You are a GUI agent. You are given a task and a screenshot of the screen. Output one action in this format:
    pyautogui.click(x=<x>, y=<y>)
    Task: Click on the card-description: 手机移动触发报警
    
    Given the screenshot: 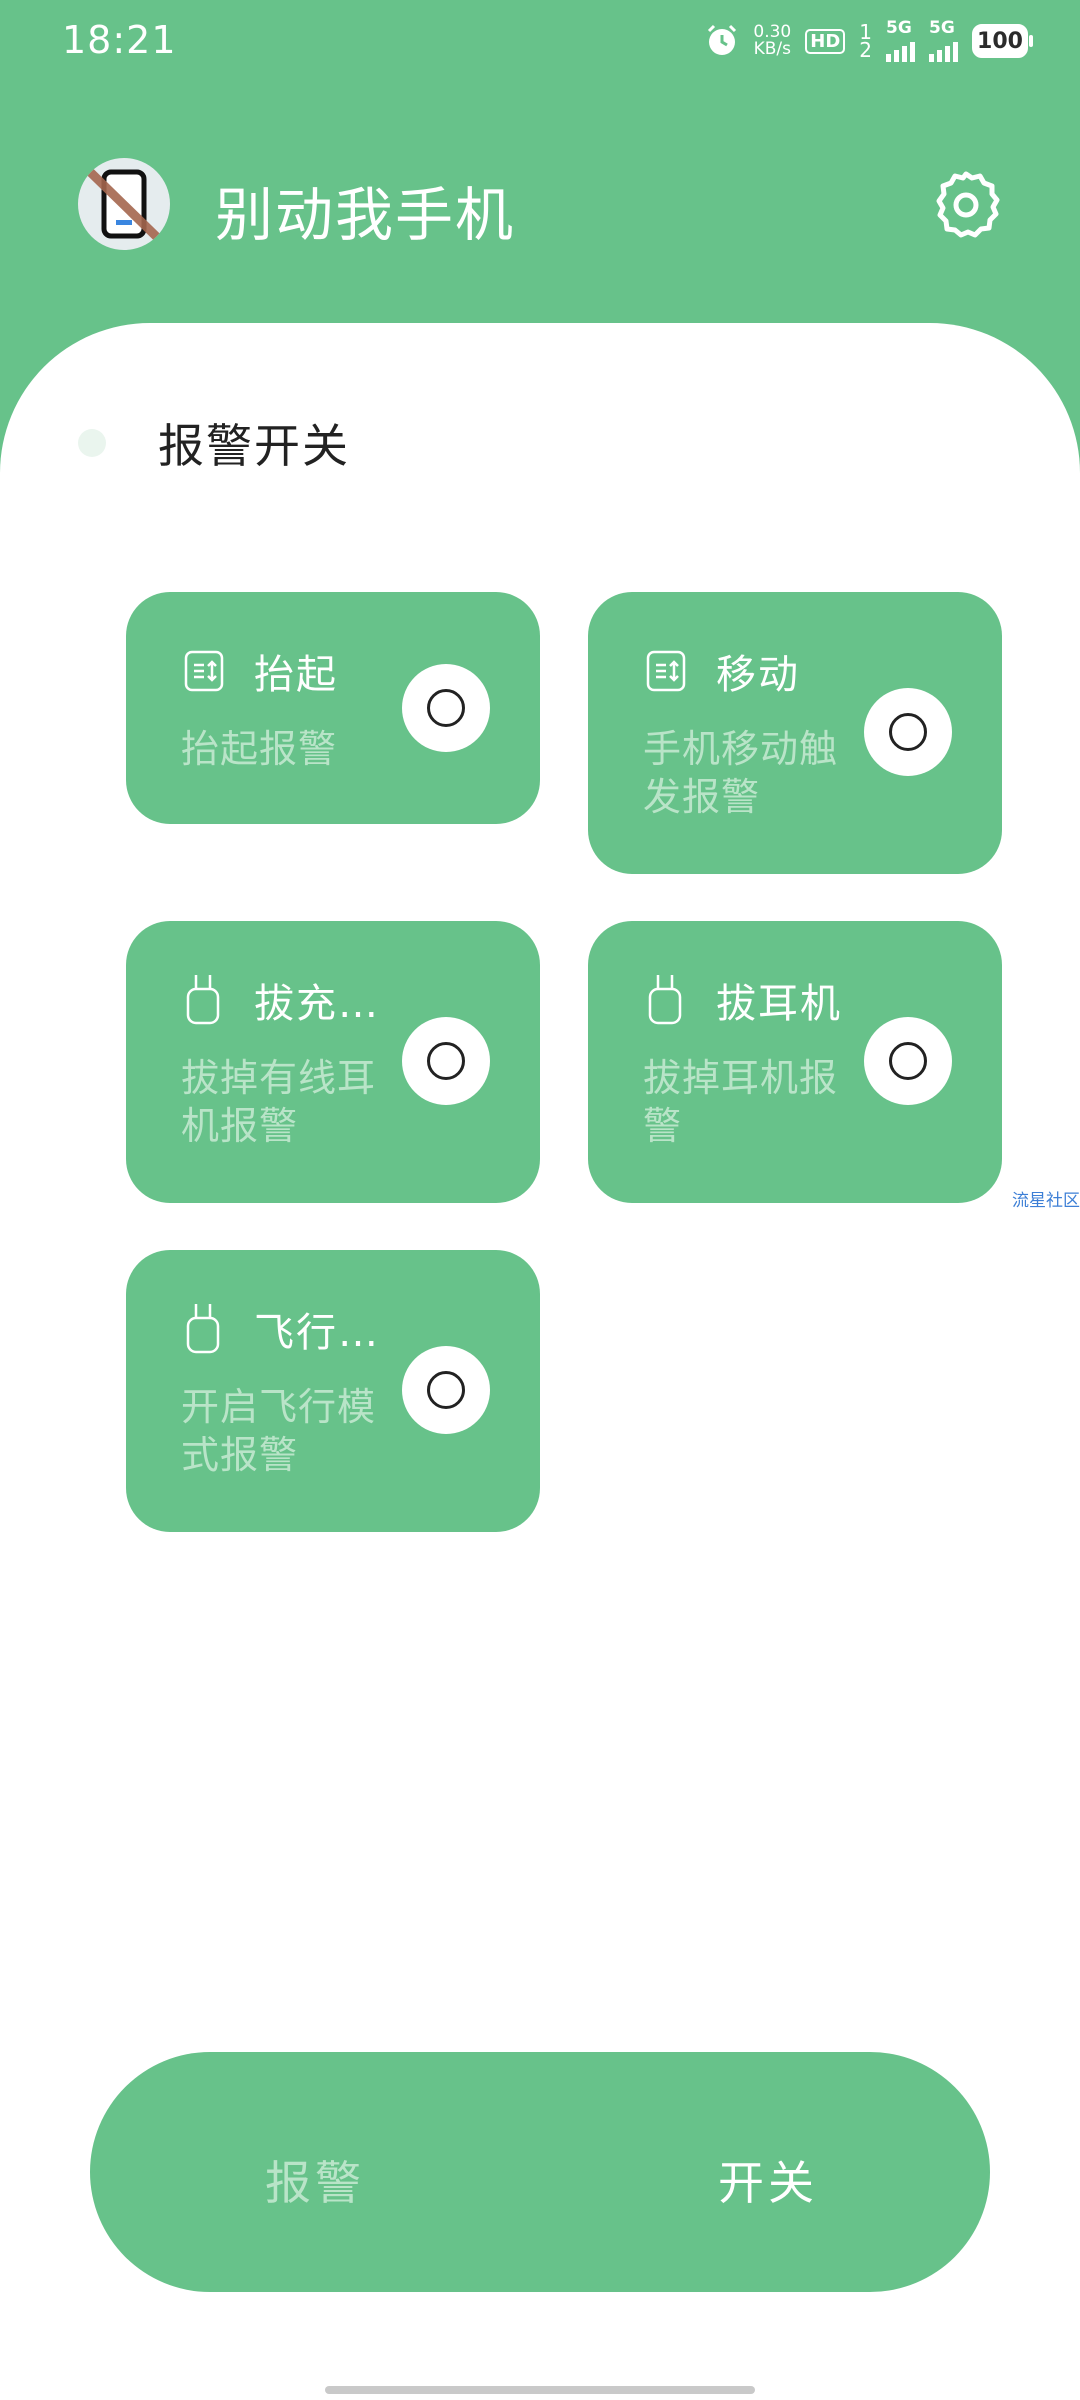 What is the action you would take?
    pyautogui.click(x=741, y=773)
    